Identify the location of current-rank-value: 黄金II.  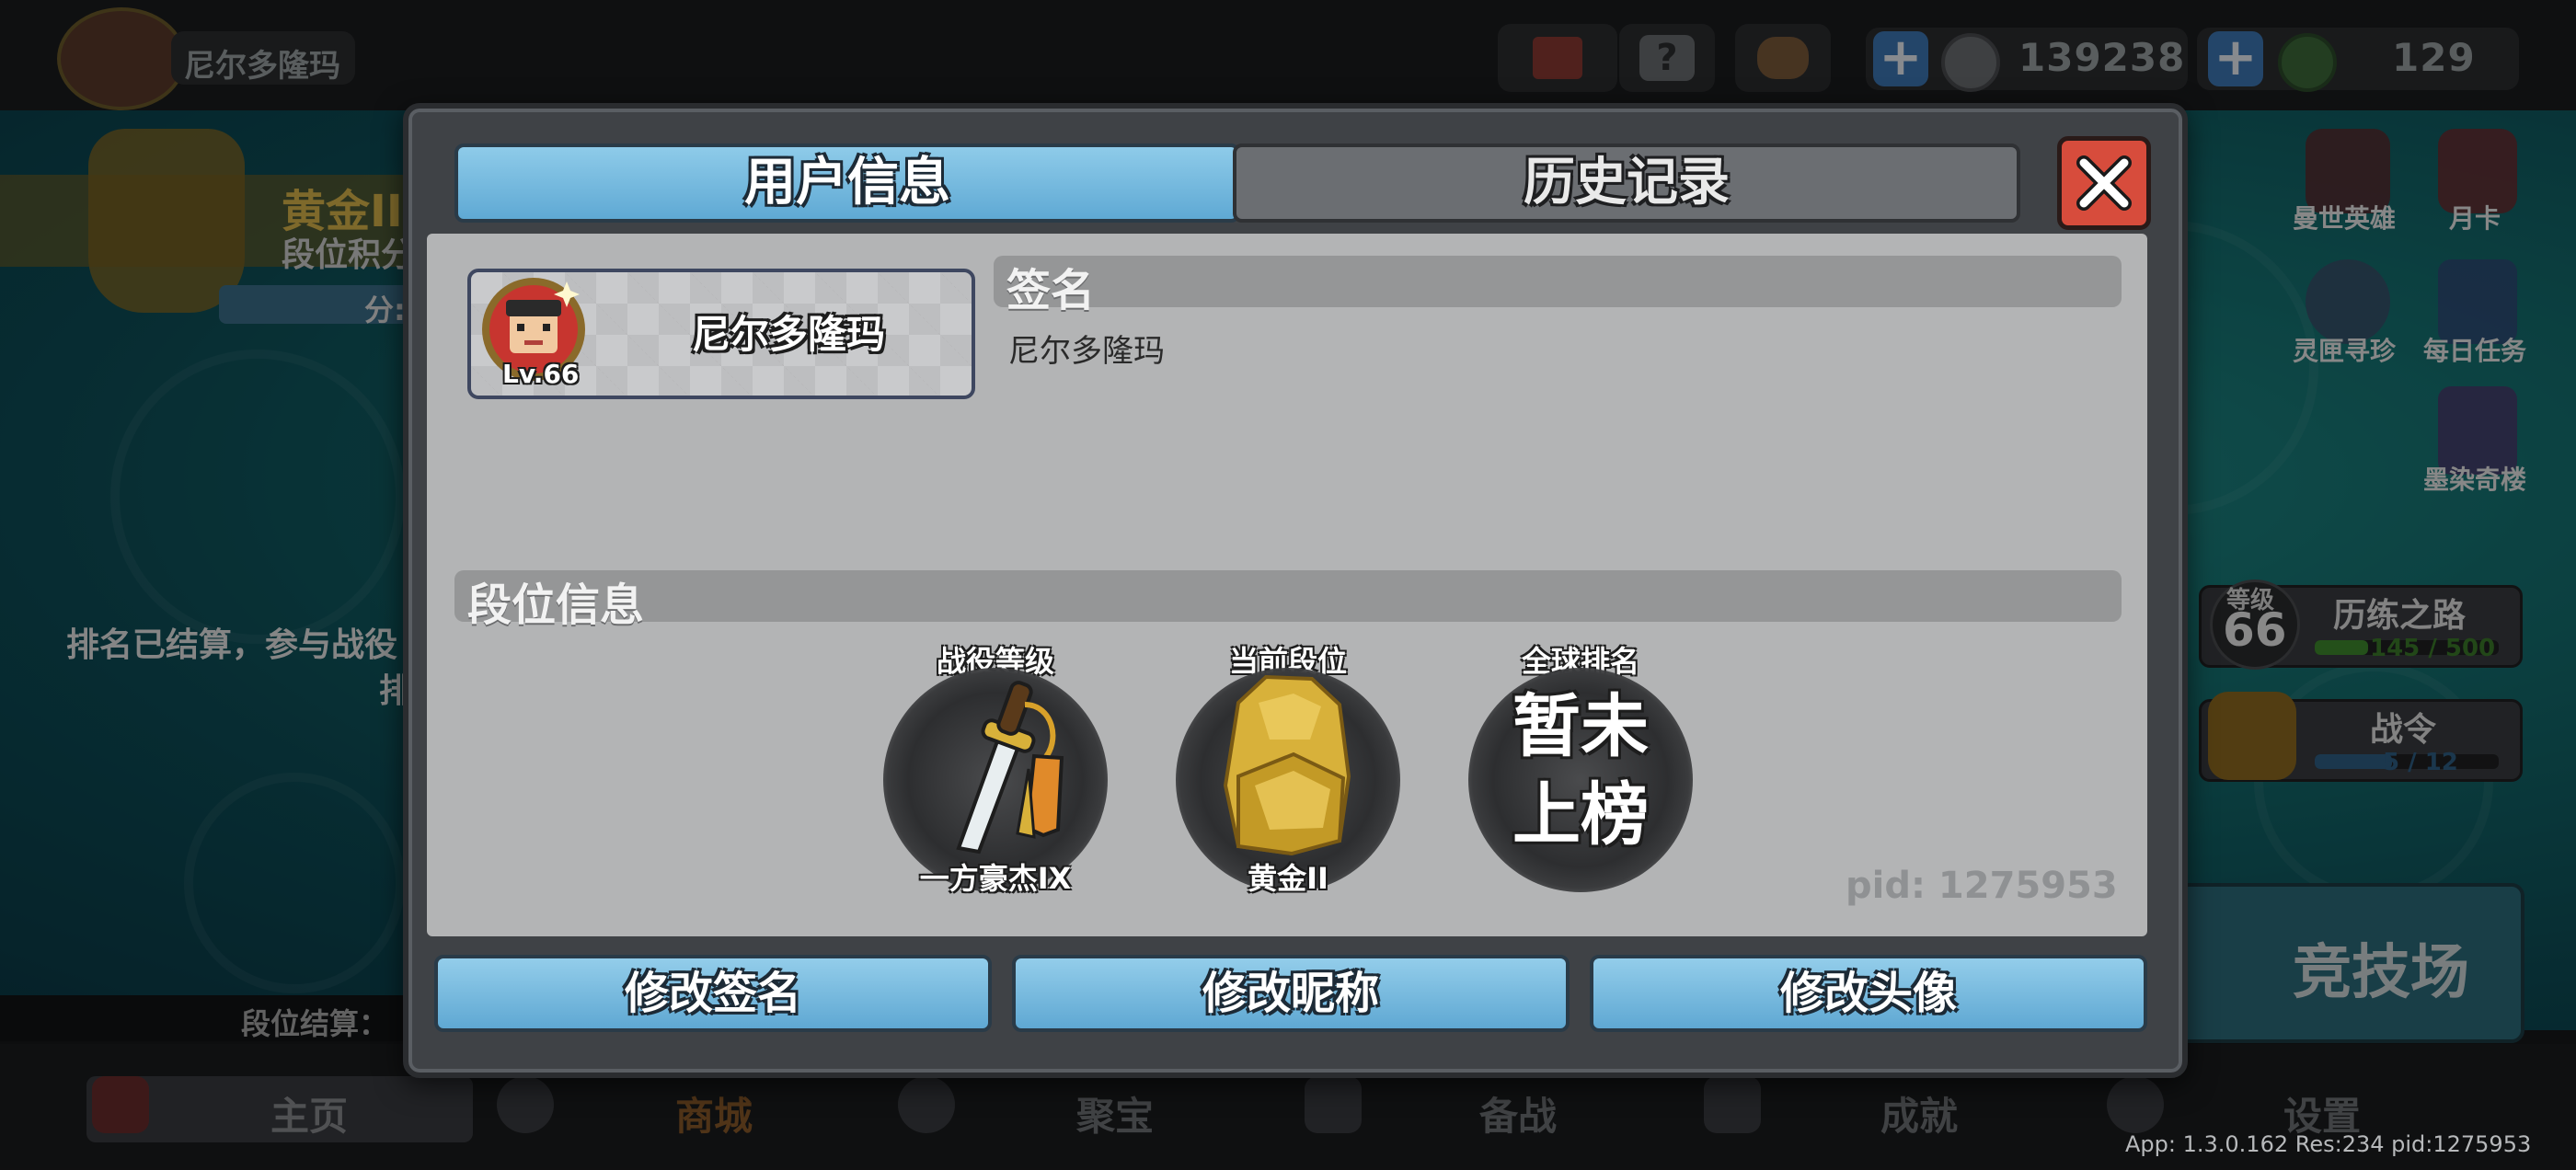
(1288, 878).